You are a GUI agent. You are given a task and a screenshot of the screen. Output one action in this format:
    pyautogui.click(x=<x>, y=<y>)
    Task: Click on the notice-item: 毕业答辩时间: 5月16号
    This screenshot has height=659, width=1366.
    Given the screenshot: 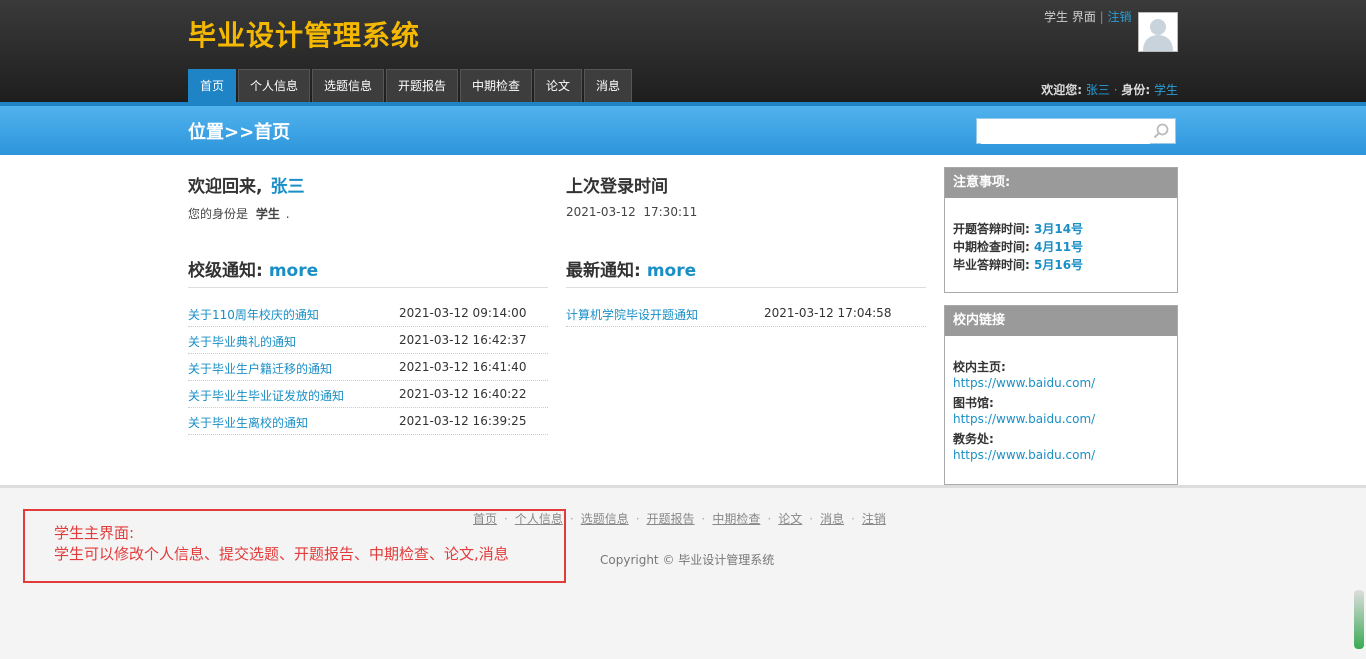 What is the action you would take?
    pyautogui.click(x=1018, y=264)
    